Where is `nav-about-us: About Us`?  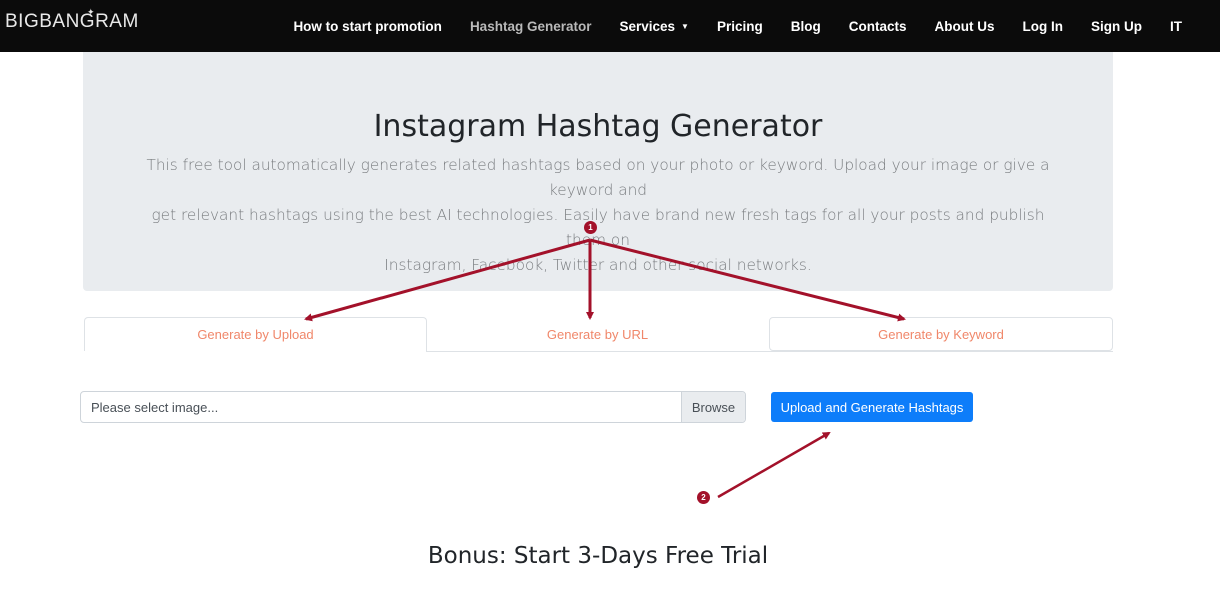 nav-about-us: About Us is located at coordinates (965, 26).